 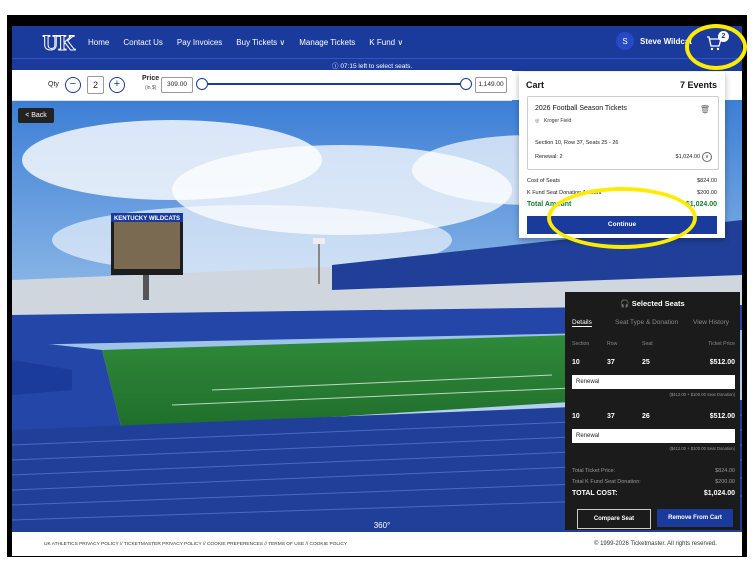 I want to click on selected-seats-title: 🎧 Selected Seats, so click(x=652, y=303).